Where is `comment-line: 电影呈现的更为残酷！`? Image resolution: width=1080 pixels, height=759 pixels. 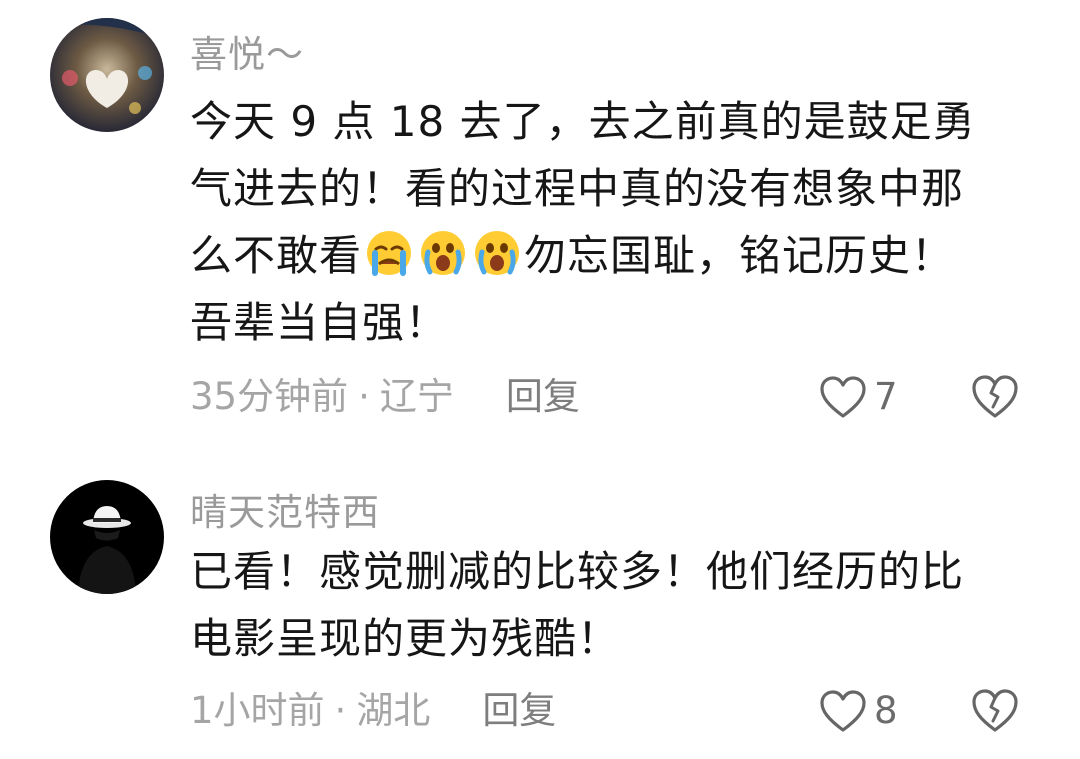
comment-line: 电影呈现的更为残酷！ is located at coordinates (405, 638).